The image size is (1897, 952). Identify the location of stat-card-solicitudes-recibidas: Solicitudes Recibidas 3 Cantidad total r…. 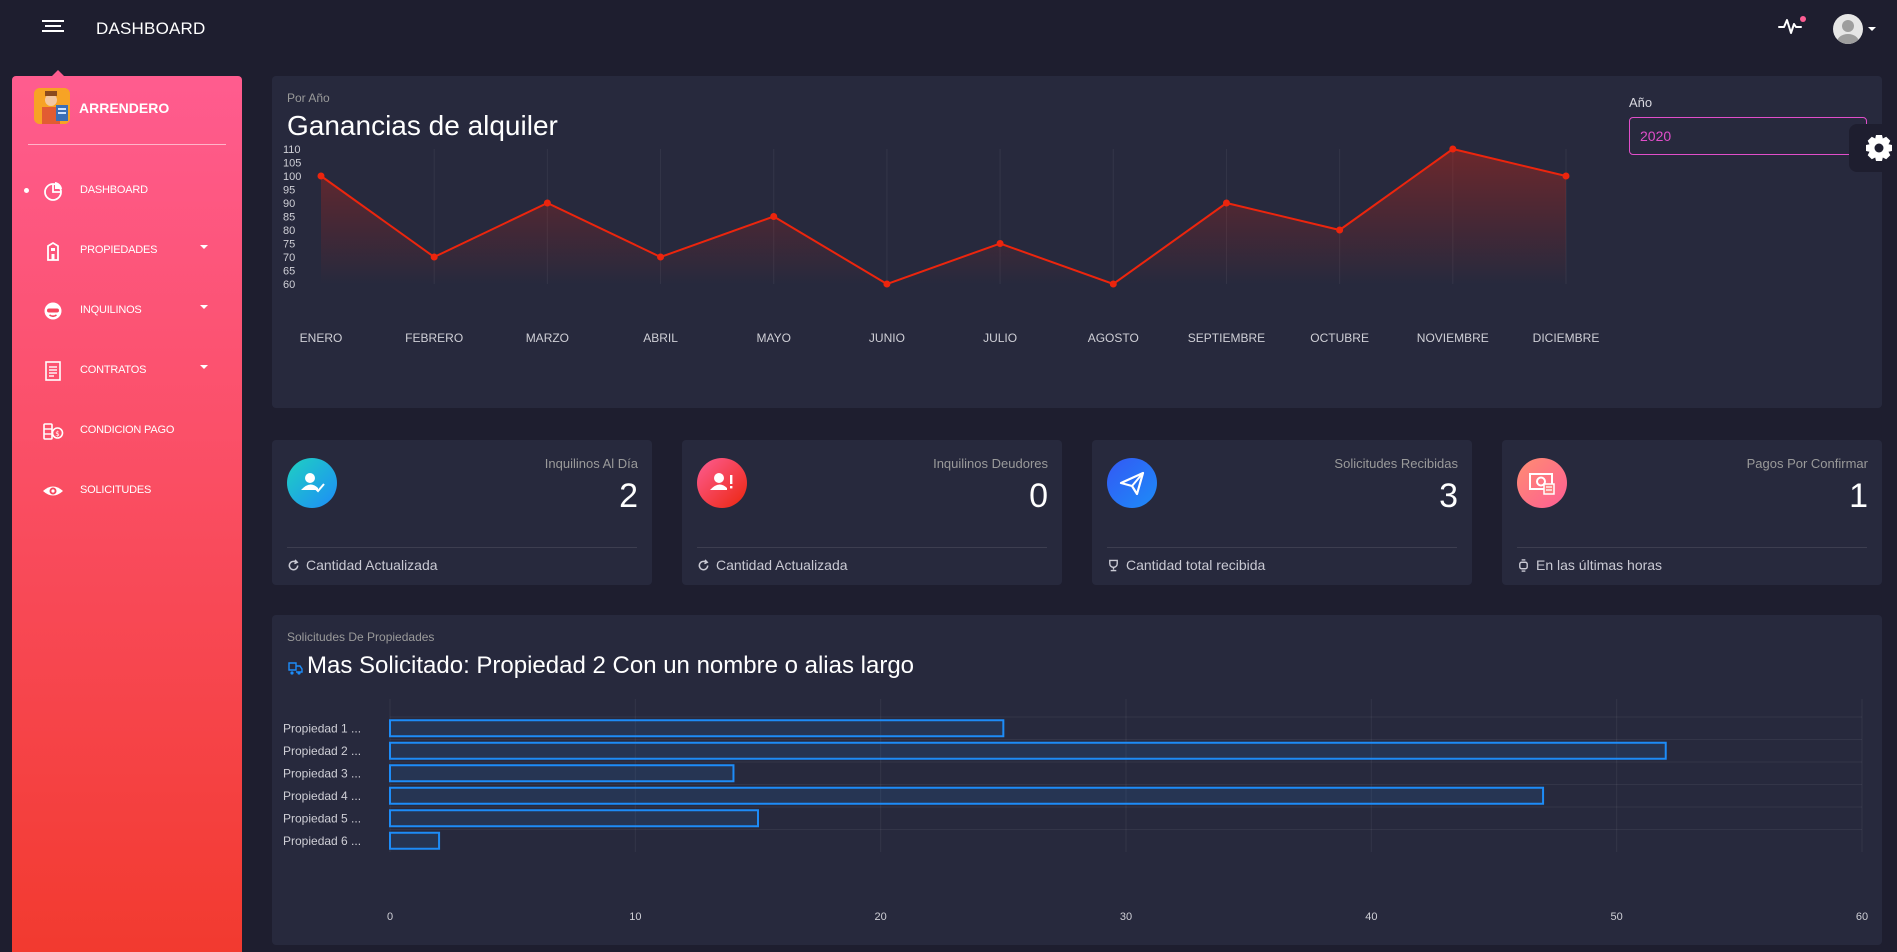
(1282, 512).